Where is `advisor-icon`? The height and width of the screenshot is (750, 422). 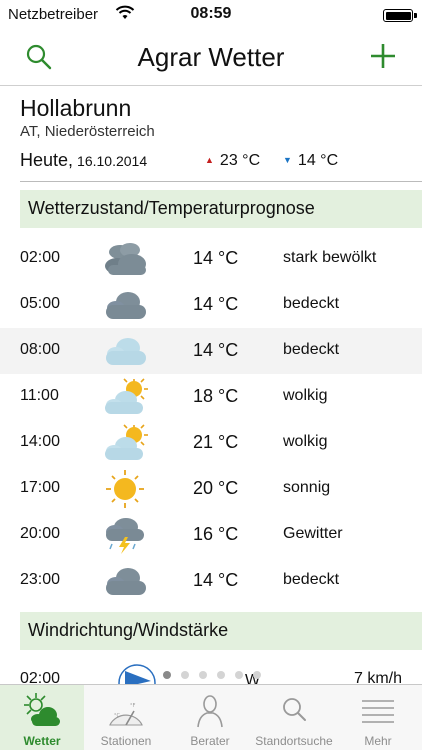 advisor-icon is located at coordinates (210, 711).